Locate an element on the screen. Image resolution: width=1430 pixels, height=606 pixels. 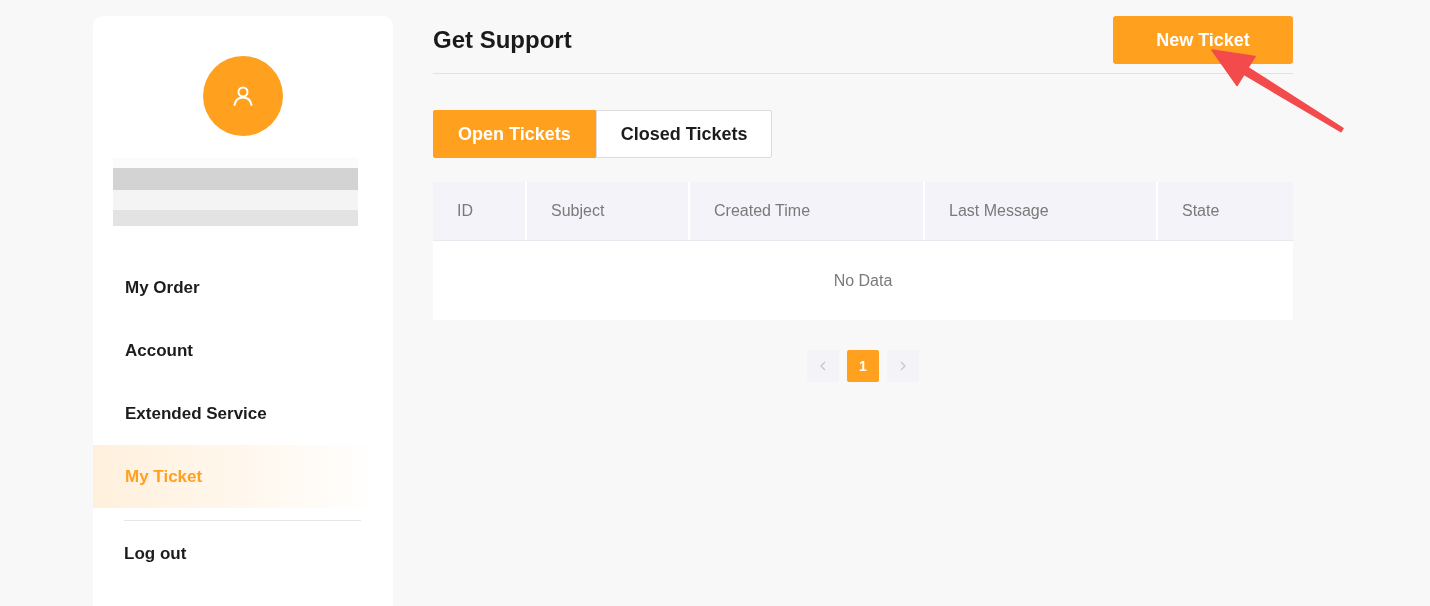
sidebar-menu-item: Account is located at coordinates (243, 350).